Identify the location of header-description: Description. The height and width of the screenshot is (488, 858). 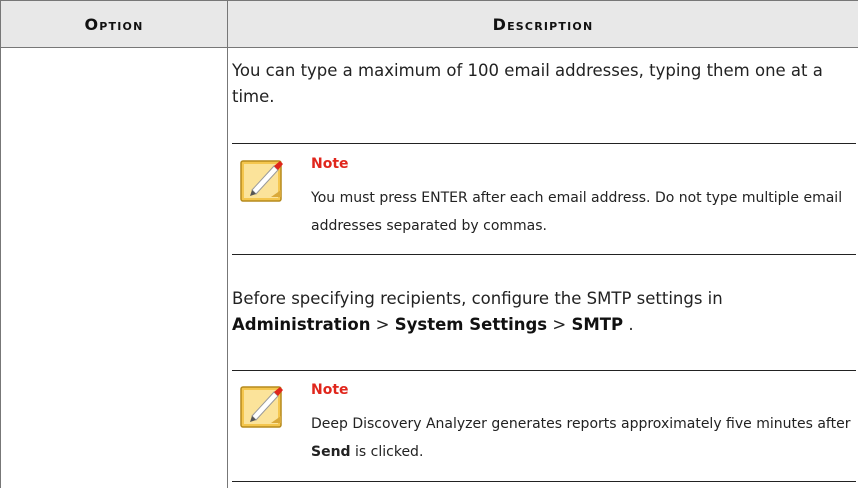
(543, 24).